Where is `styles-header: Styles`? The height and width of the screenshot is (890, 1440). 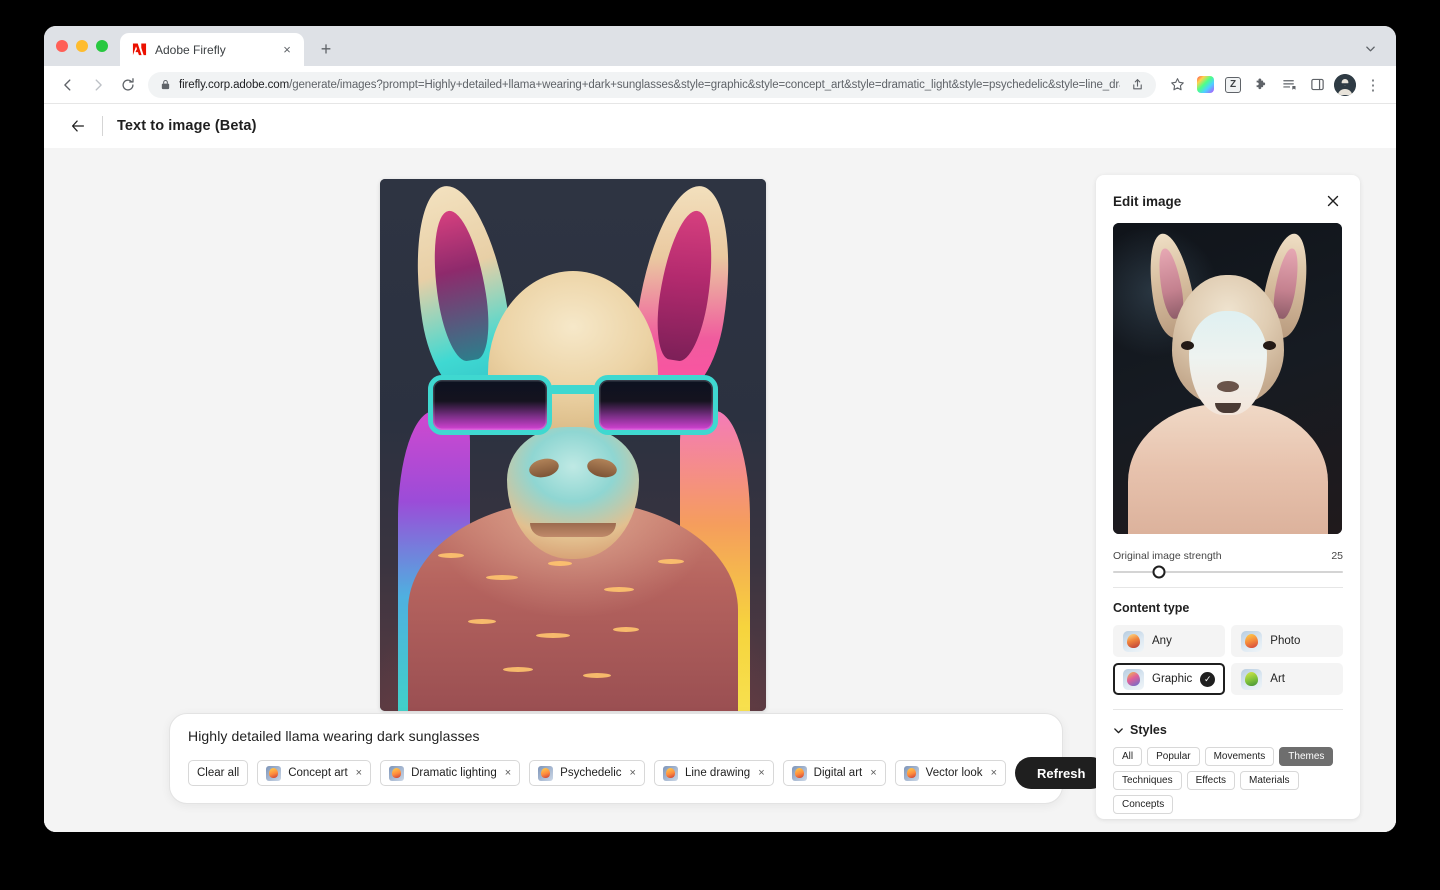
styles-header: Styles is located at coordinates (1228, 730).